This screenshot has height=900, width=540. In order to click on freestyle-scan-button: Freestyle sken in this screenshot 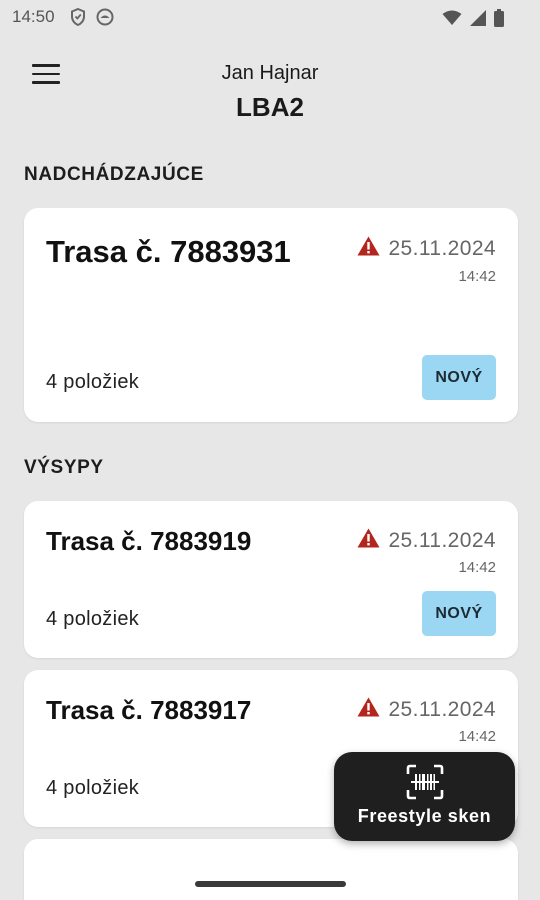, I will do `click(424, 796)`.